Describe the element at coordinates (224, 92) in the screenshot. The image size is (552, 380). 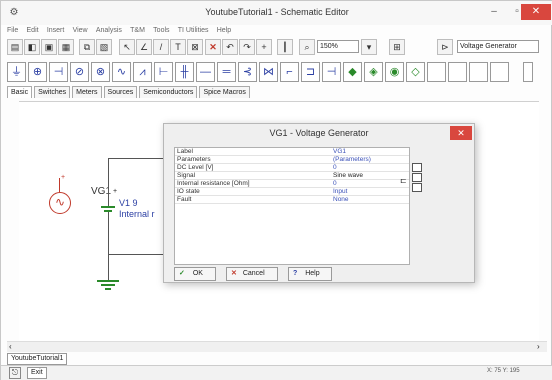
I see `tab-spice-macros: Spice Macros` at that location.